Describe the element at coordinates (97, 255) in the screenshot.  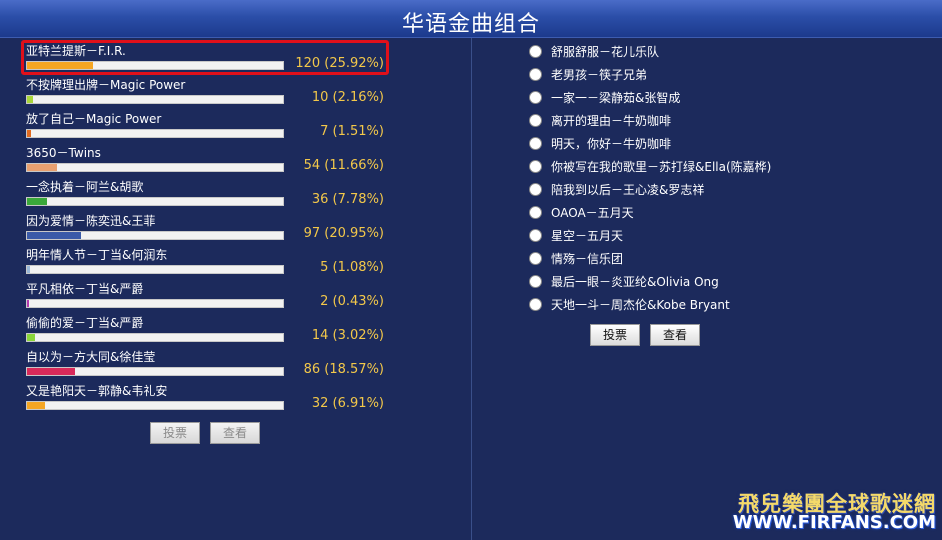
I see `result-label: 明年情人节－丁当&何润东` at that location.